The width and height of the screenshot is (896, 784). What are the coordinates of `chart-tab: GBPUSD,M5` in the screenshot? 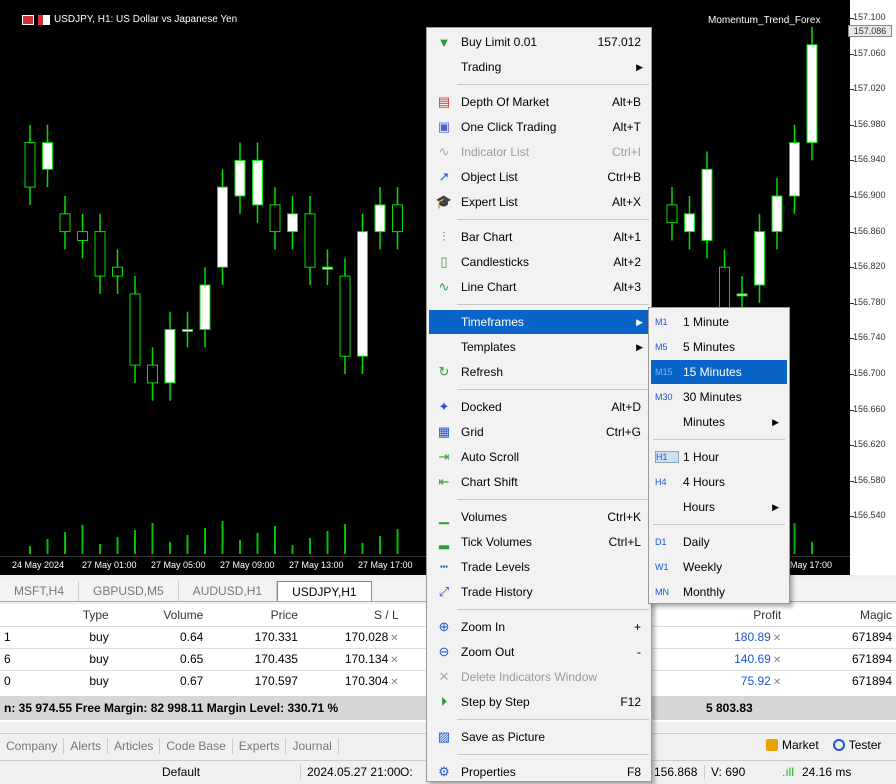 It's located at (129, 591).